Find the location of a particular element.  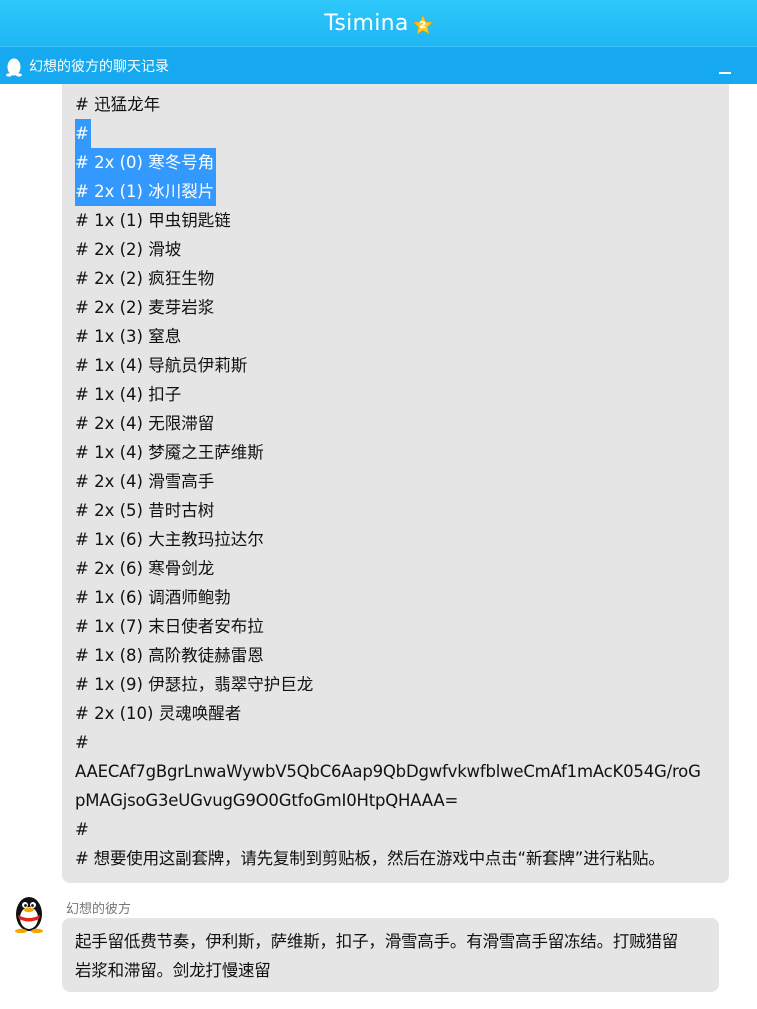

message-line: # 2x (4) 滑雪高手 is located at coordinates (145, 481).